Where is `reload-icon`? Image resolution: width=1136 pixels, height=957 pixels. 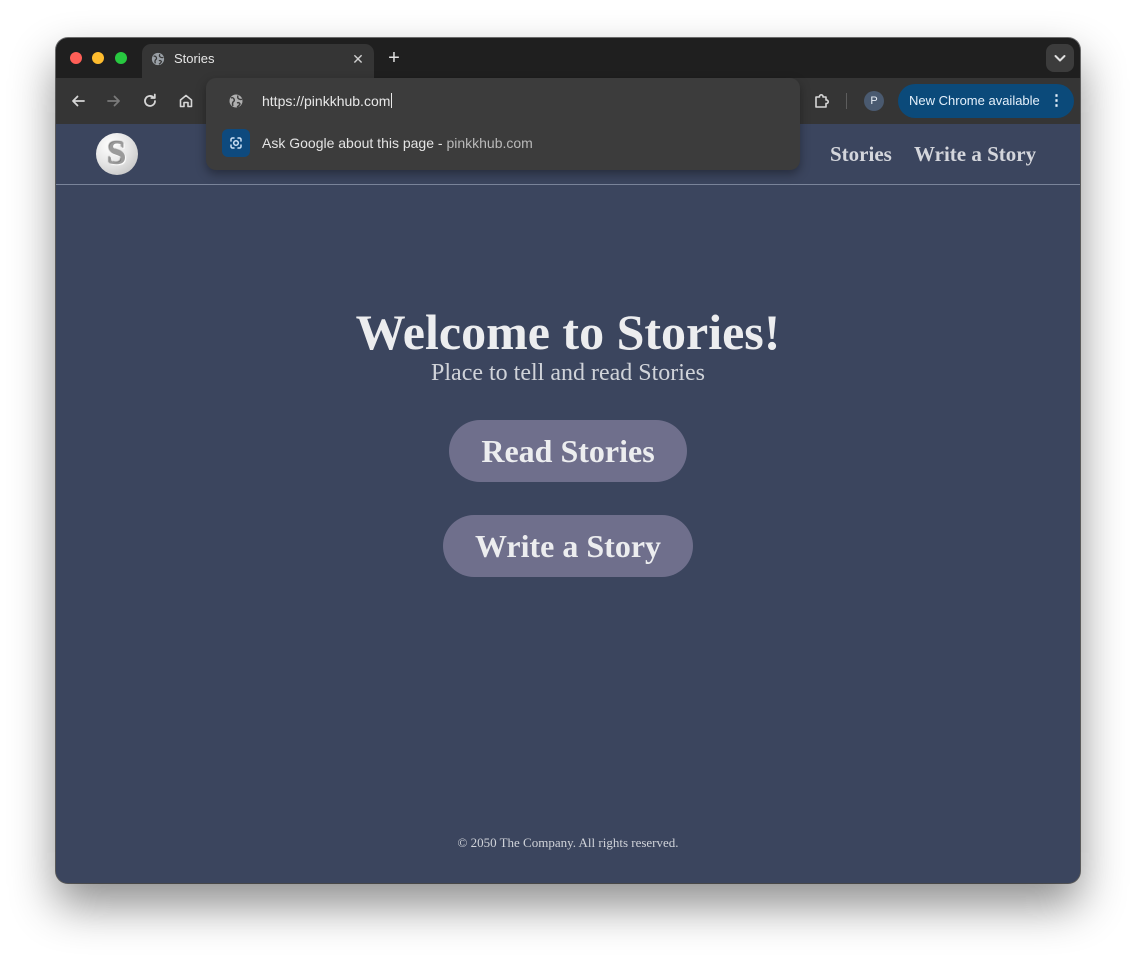 reload-icon is located at coordinates (150, 100).